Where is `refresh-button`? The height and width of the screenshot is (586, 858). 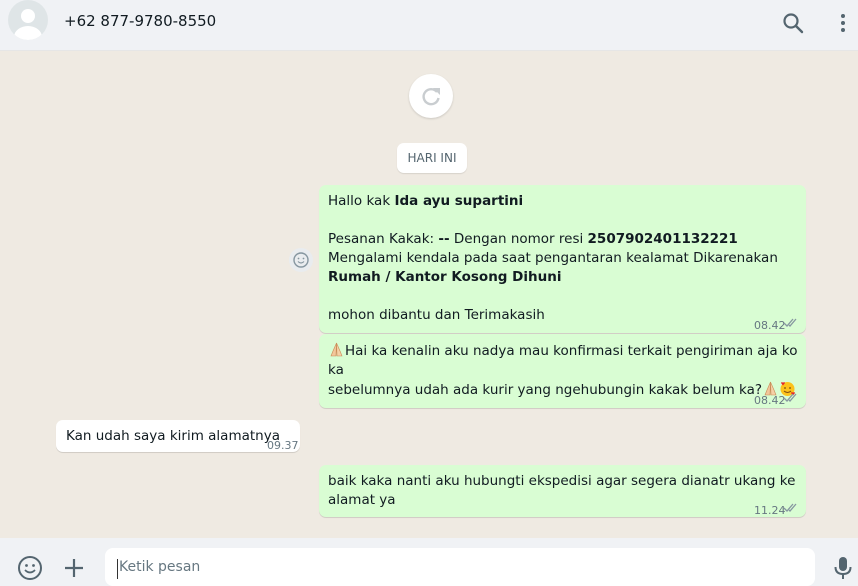
refresh-button is located at coordinates (431, 96).